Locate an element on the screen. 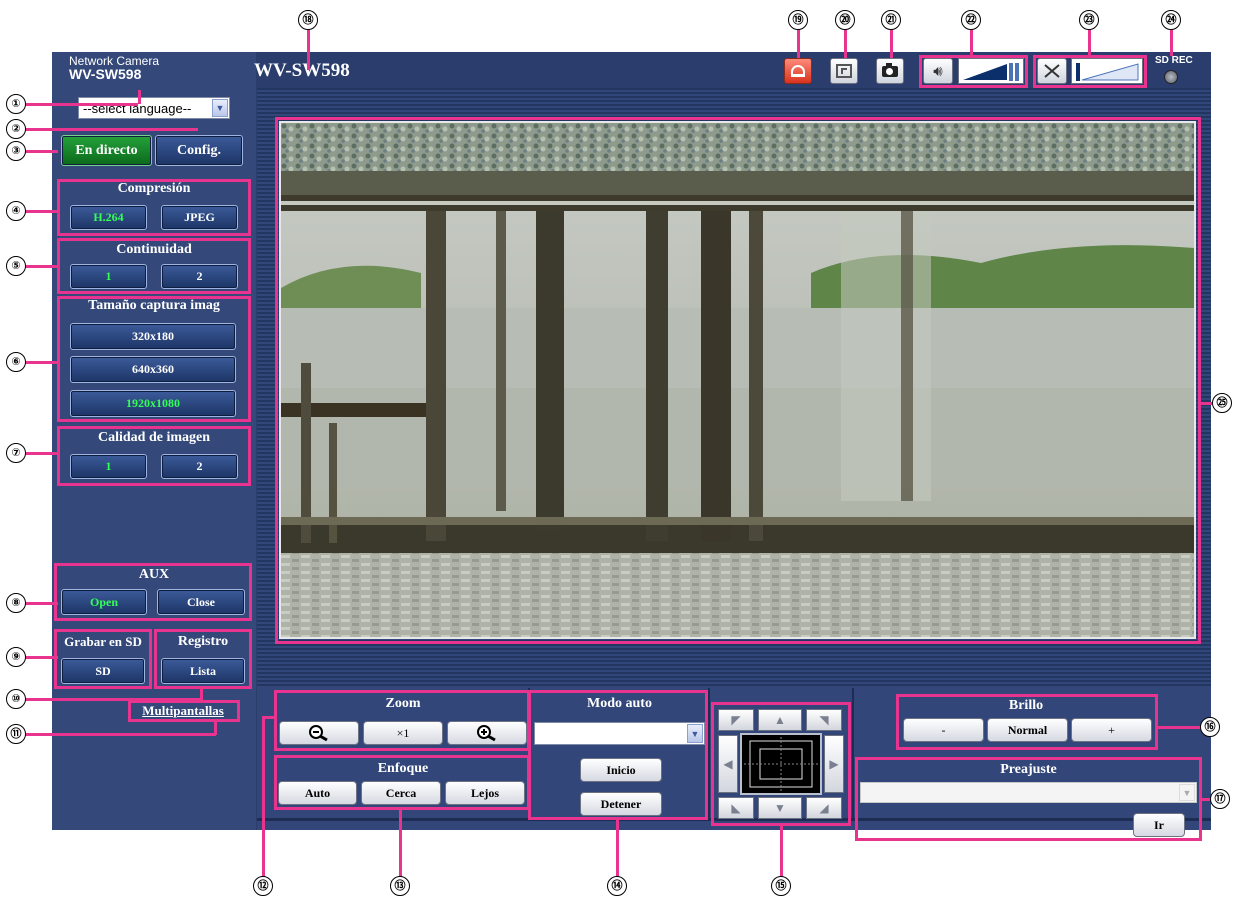 Image resolution: width=1244 pixels, height=900 pixels. ptz-target-icon is located at coordinates (781, 764).